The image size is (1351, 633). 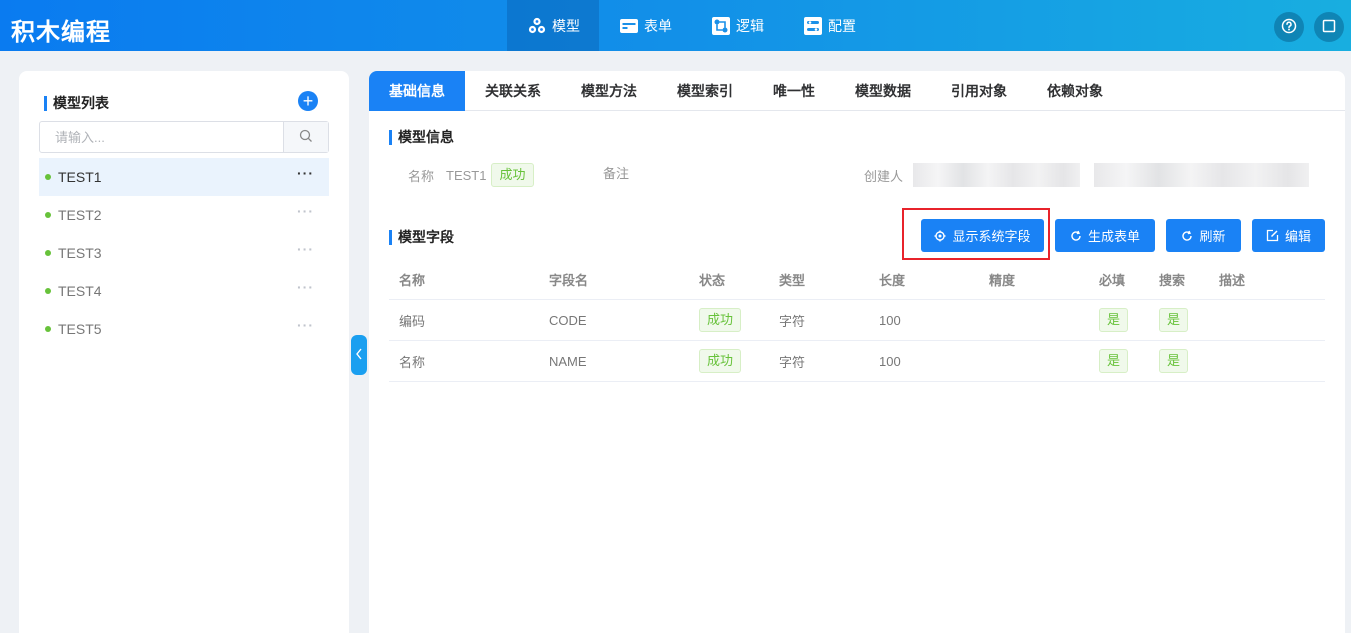 What do you see at coordinates (421, 237) in the screenshot?
I see `model-fields-title: 模型字段` at bounding box center [421, 237].